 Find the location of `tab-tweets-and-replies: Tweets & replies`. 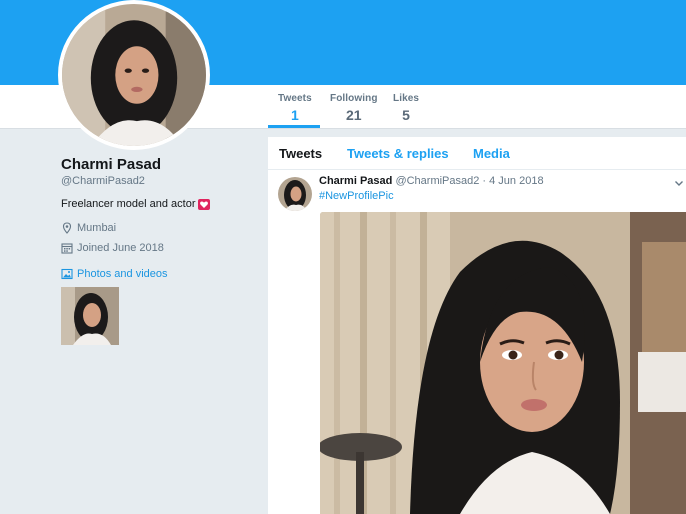

tab-tweets-and-replies: Tweets & replies is located at coordinates (398, 153).